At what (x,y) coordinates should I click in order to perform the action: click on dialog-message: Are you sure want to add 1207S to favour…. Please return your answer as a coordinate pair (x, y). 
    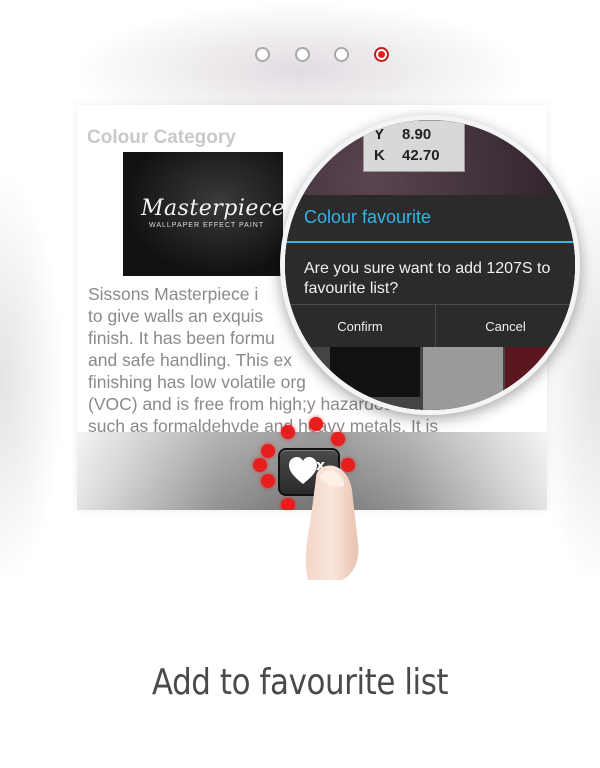
    Looking at the image, I should click on (439, 279).